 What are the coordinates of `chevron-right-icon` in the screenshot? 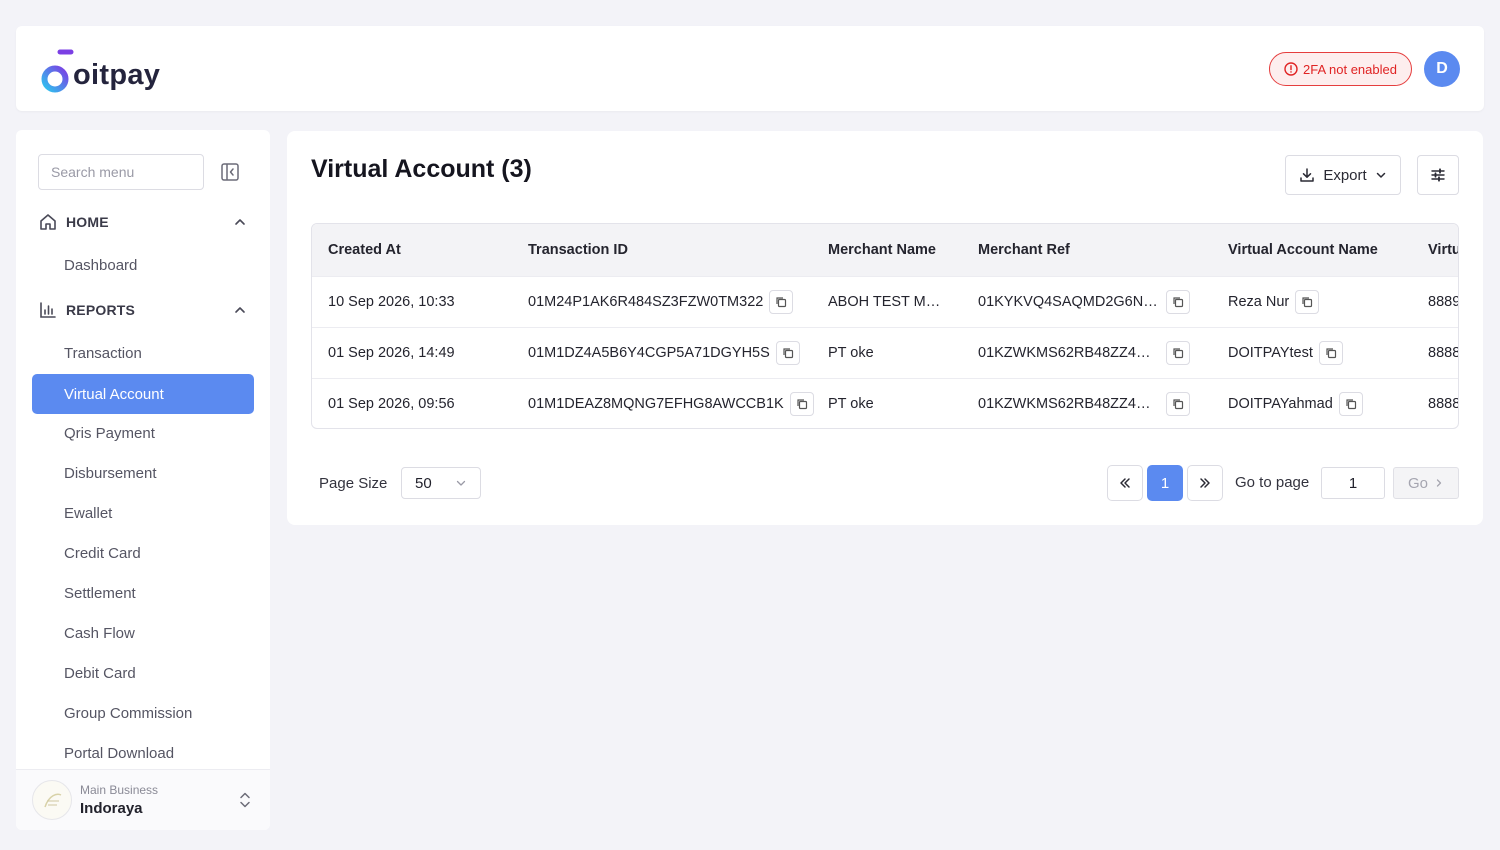 It's located at (1439, 483).